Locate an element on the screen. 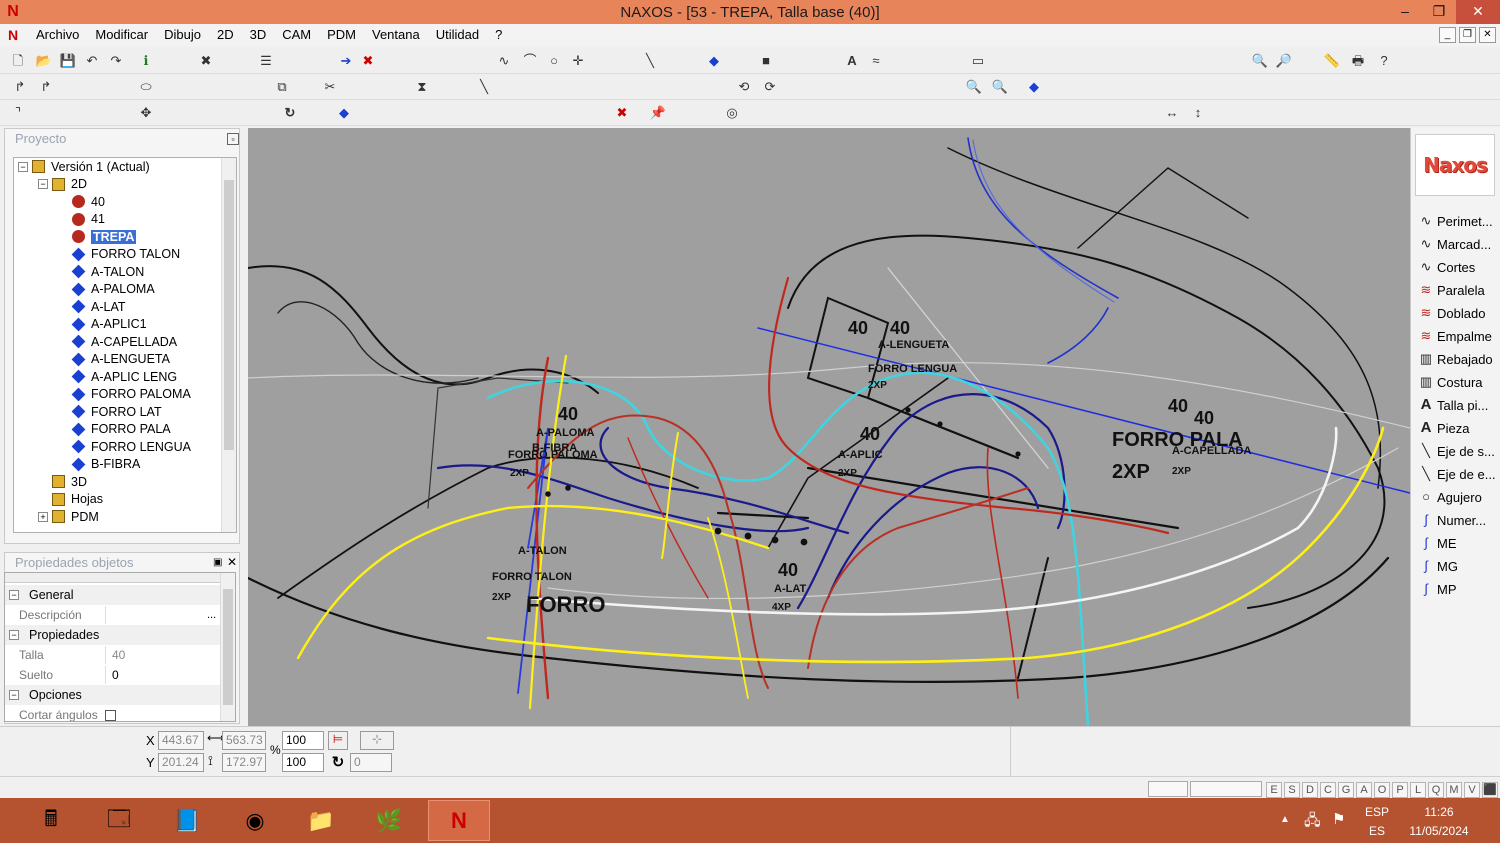 This screenshot has width=1500, height=843. tool-agujero: ○ Agujero is located at coordinates (1449, 497).